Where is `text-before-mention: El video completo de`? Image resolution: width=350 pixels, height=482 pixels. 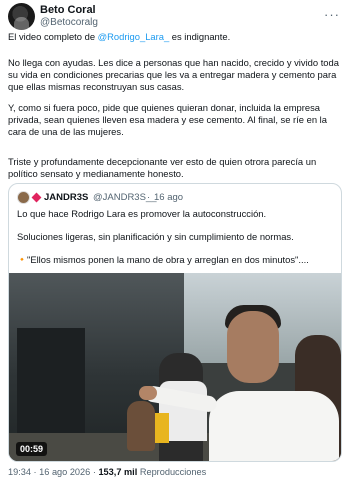 text-before-mention: El video completo de is located at coordinates (53, 36).